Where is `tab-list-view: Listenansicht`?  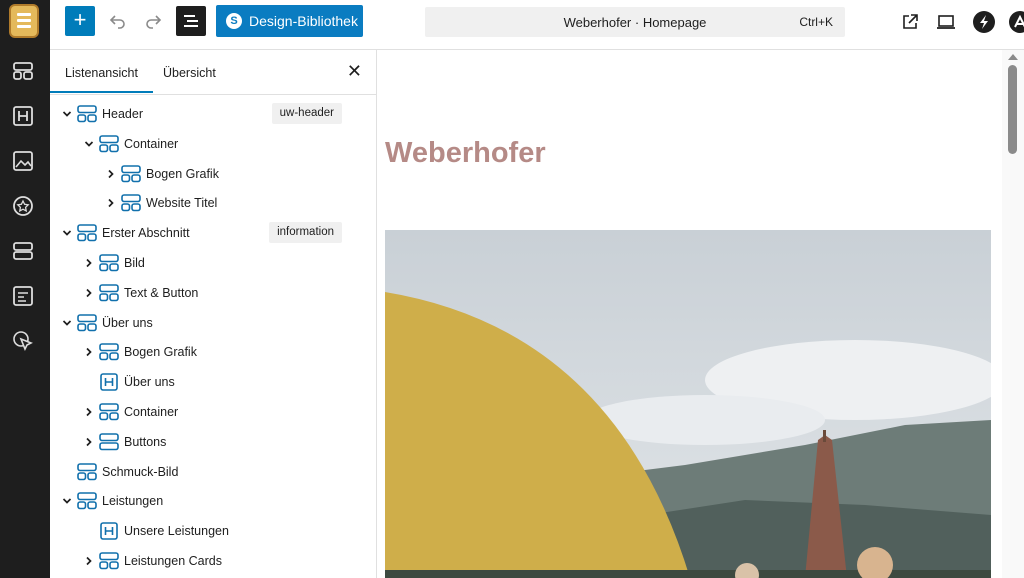
tab-list-view: Listenansicht is located at coordinates (101, 79).